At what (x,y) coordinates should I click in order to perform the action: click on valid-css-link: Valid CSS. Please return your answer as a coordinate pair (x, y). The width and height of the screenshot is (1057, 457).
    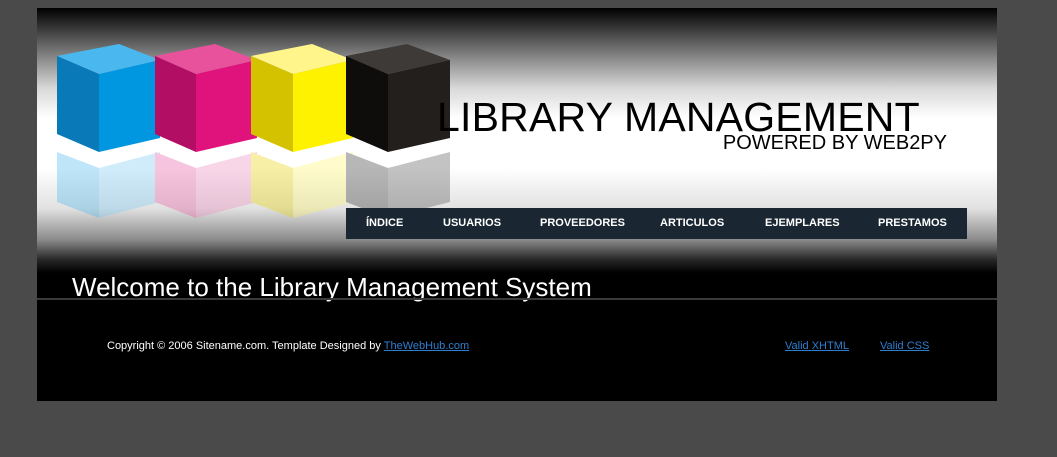
    Looking at the image, I should click on (904, 346).